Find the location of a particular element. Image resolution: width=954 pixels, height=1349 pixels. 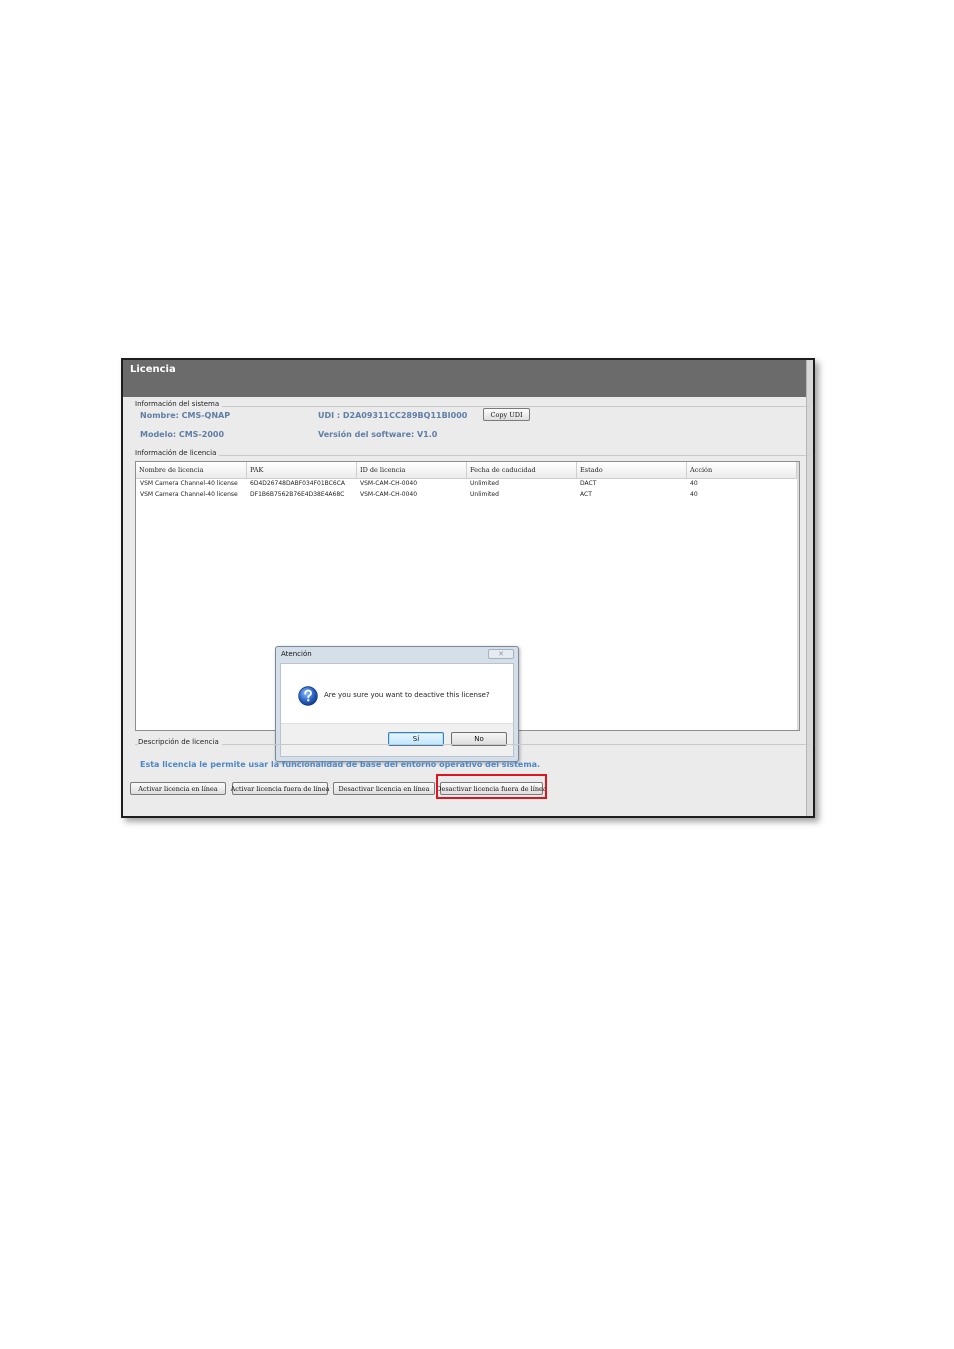

activate-offline-button: Activar licencia fuera de línea is located at coordinates (280, 788).